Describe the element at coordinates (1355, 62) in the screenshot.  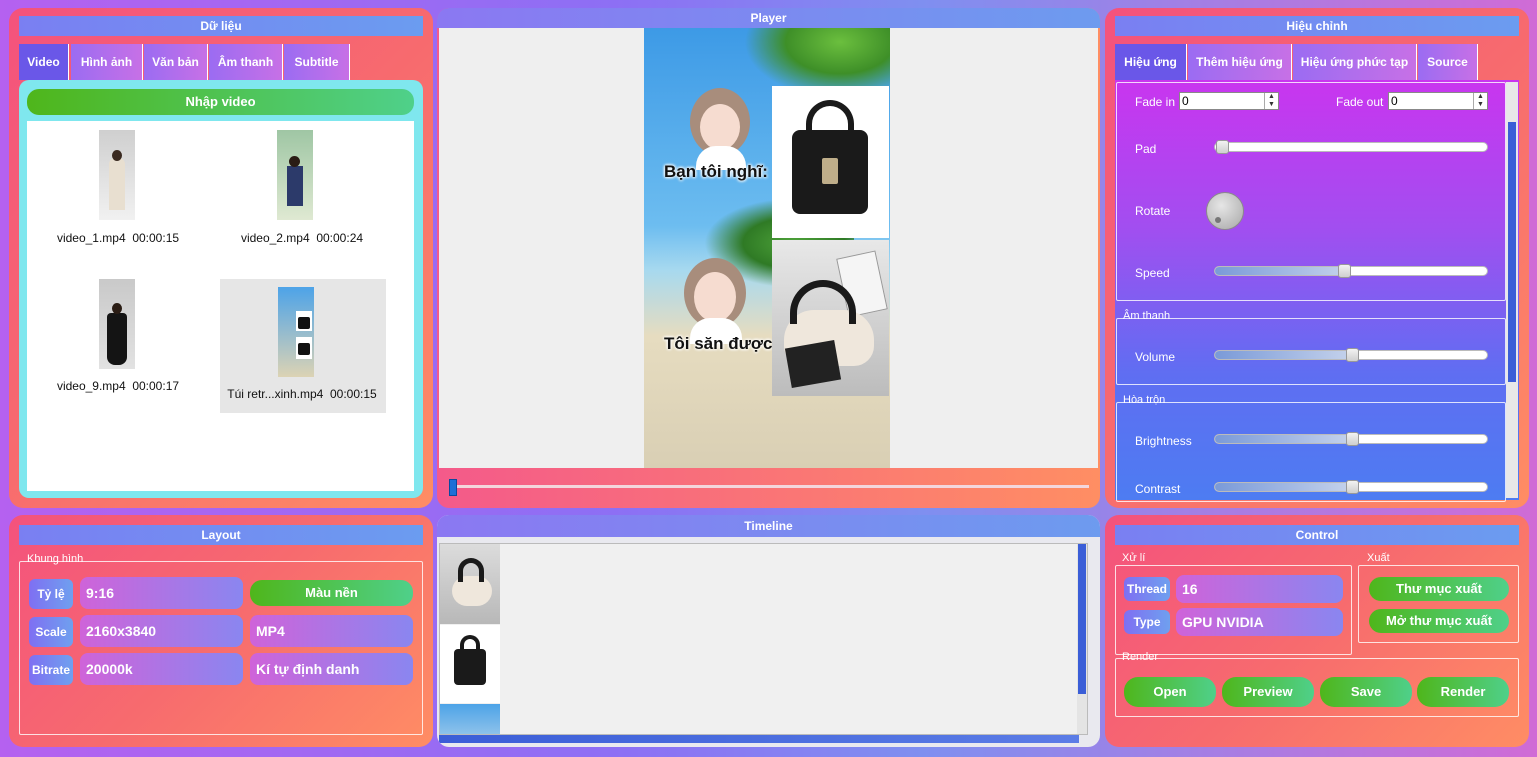
I see `tab-complex-effects: Hiệu ứng phức tạp` at that location.